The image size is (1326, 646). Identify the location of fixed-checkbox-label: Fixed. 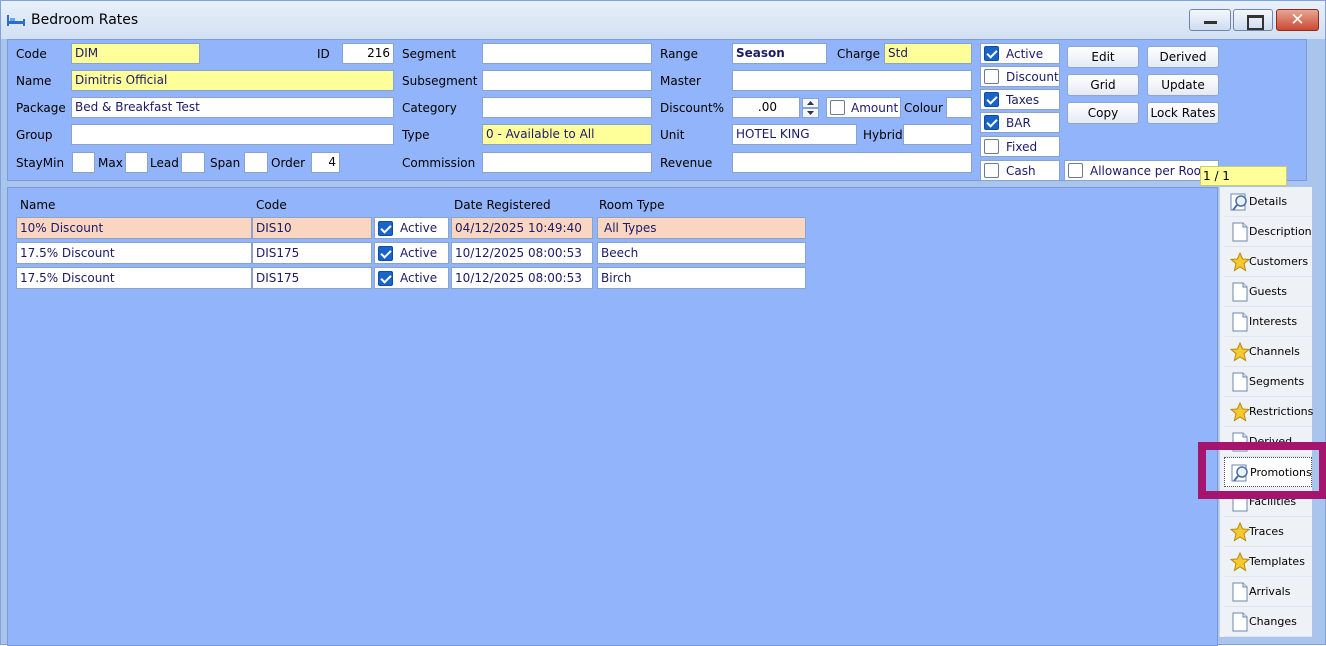
(1022, 147).